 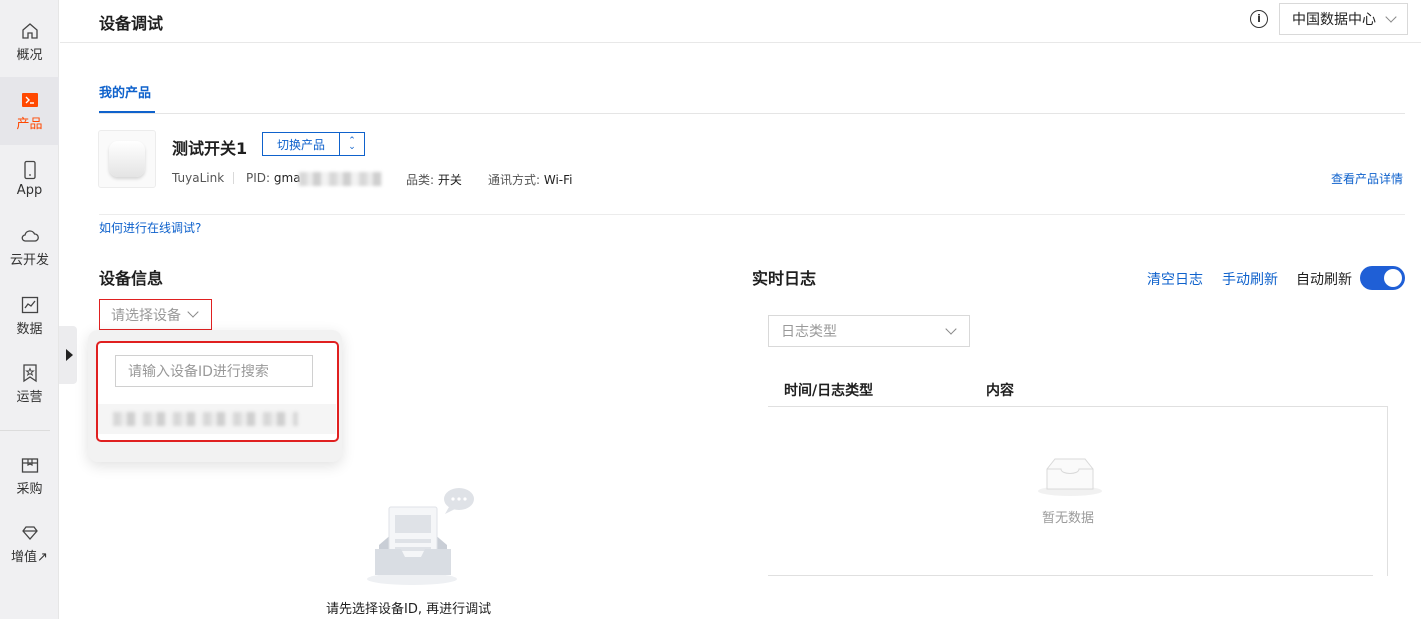 I want to click on how-to-debug-link: 如何进行在线调试?, so click(x=150, y=227).